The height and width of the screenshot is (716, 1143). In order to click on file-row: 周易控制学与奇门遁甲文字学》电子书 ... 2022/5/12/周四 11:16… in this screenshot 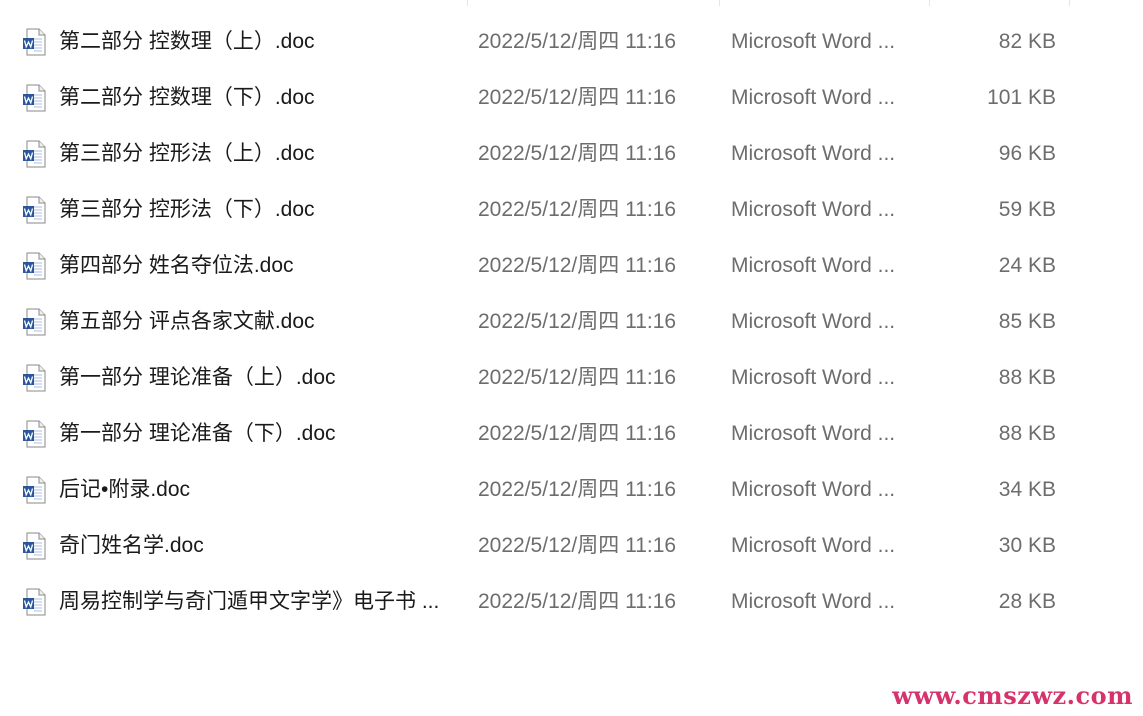, I will do `click(571, 602)`.